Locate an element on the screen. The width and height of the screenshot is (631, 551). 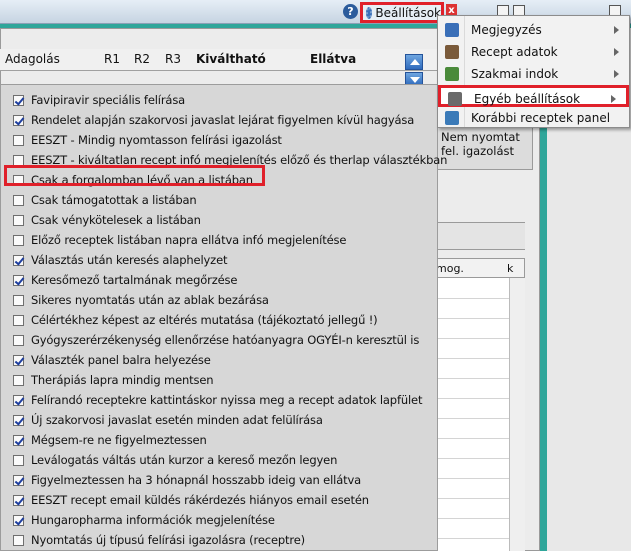
column-header: Adagolás R1 R2 R3 Kiváltható Ellátva is located at coordinates (220, 60).